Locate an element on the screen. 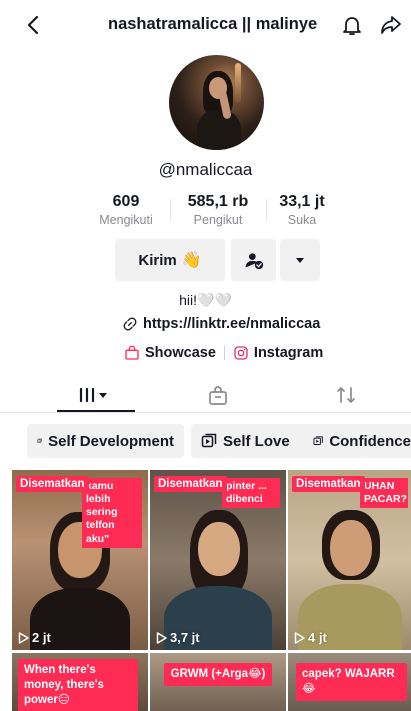  link-icon is located at coordinates (130, 324).